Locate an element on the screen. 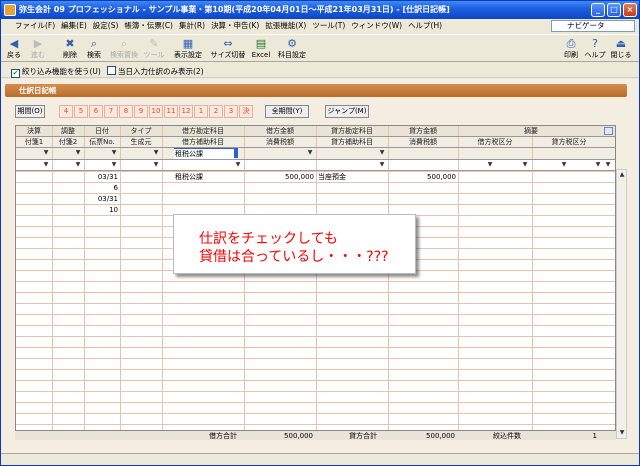  account-settings-button: ⚙ 科目設定 is located at coordinates (292, 48).